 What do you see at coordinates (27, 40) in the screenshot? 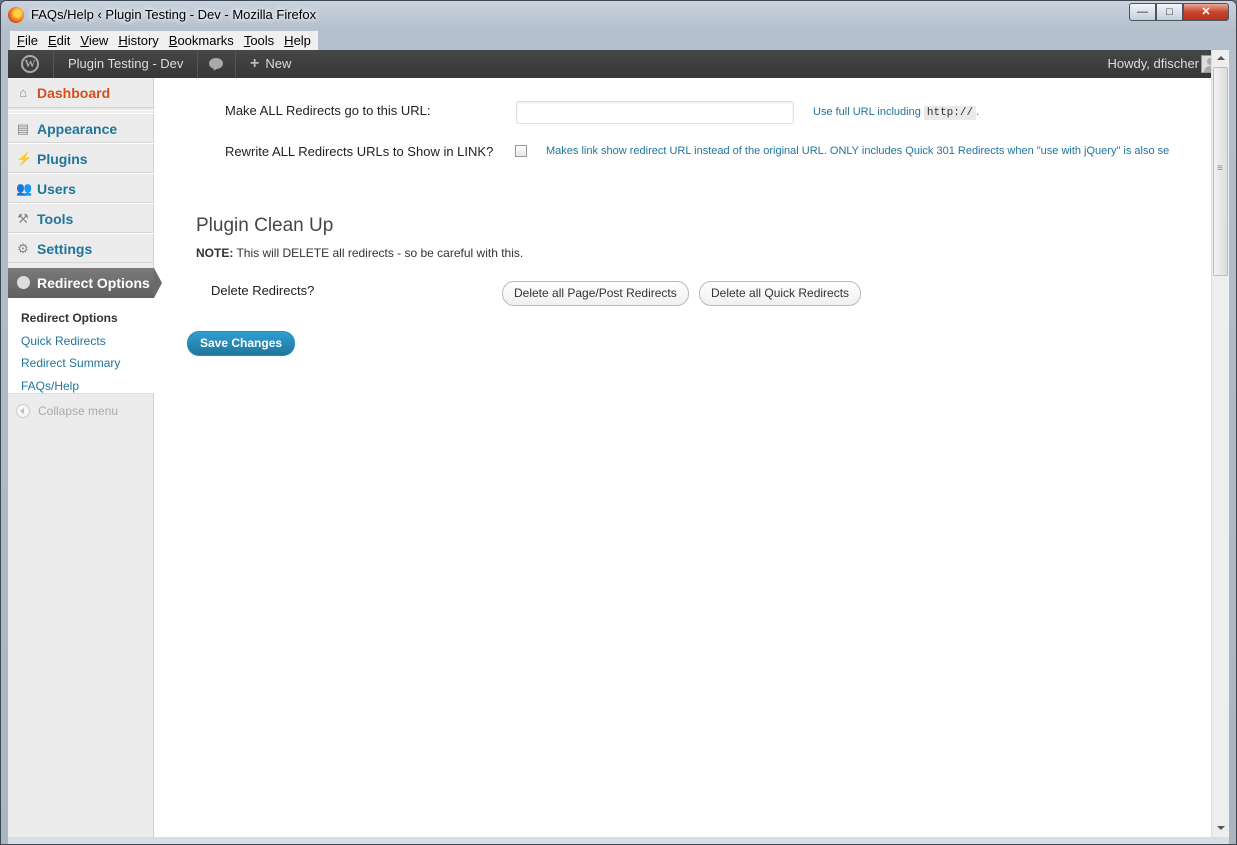
I see `menu-file: File` at bounding box center [27, 40].